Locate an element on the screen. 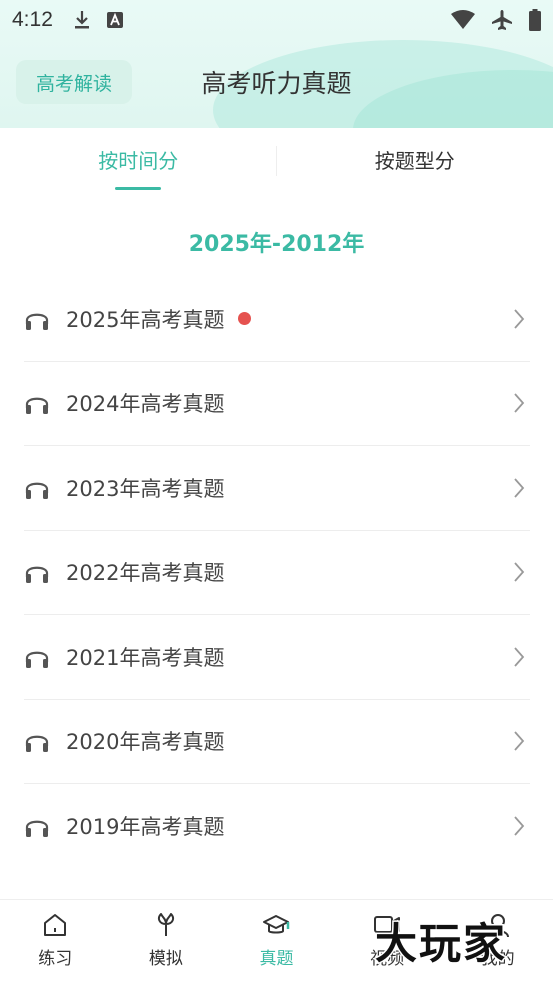  paper-list-item: 2023年高考真题 is located at coordinates (277, 488).